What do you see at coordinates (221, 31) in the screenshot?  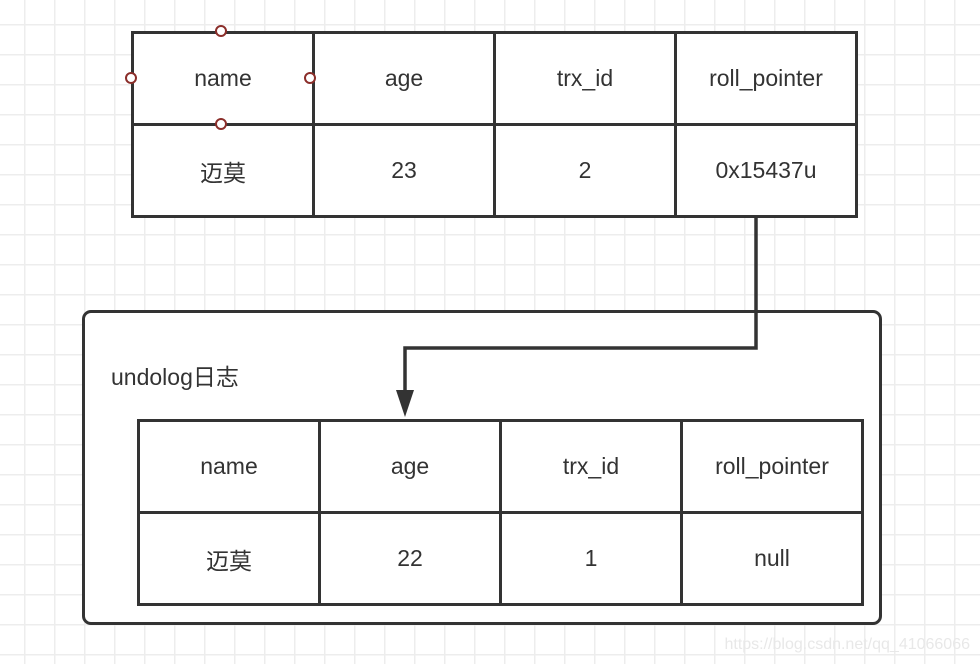 I see `selection-handle-top` at bounding box center [221, 31].